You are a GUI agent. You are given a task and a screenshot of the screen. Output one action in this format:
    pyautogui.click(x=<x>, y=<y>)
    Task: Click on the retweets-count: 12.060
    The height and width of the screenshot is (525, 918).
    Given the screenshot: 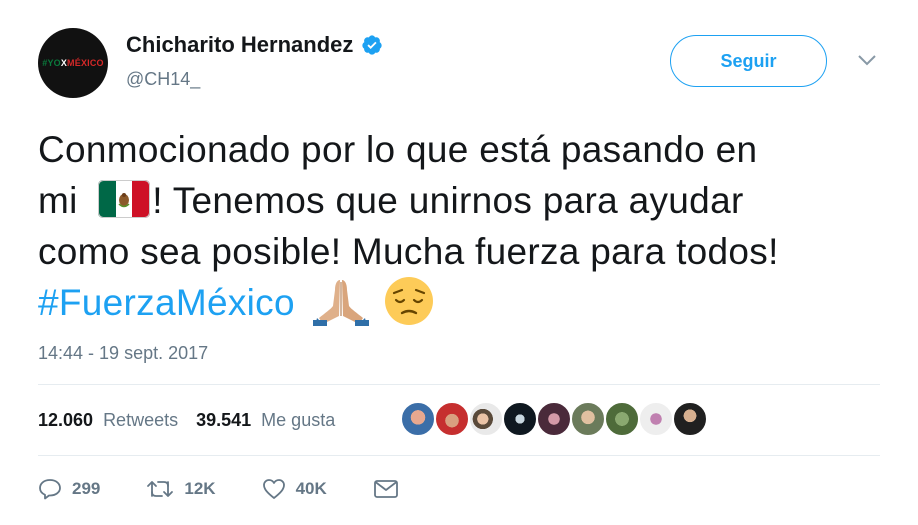 What is the action you would take?
    pyautogui.click(x=65, y=420)
    